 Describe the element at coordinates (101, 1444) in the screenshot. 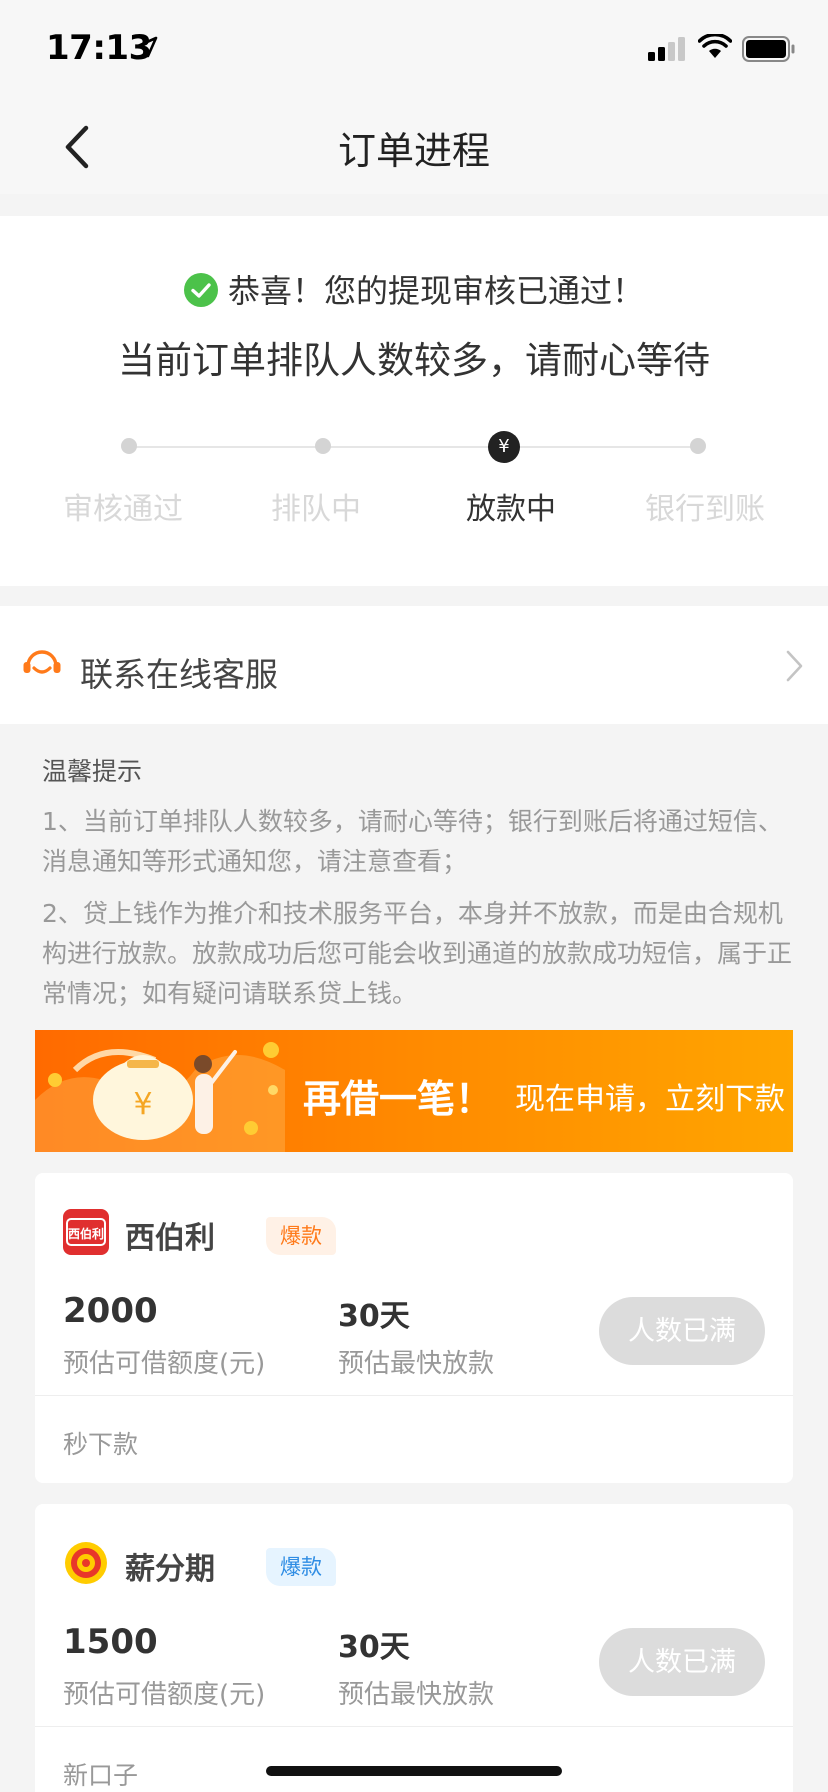

I see `product-tagline: 秒下款` at that location.